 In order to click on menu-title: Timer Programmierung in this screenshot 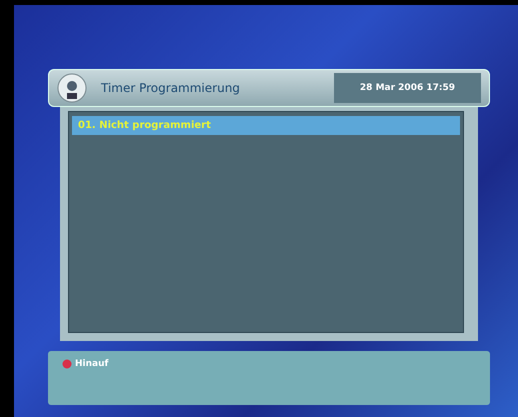, I will do `click(171, 88)`.